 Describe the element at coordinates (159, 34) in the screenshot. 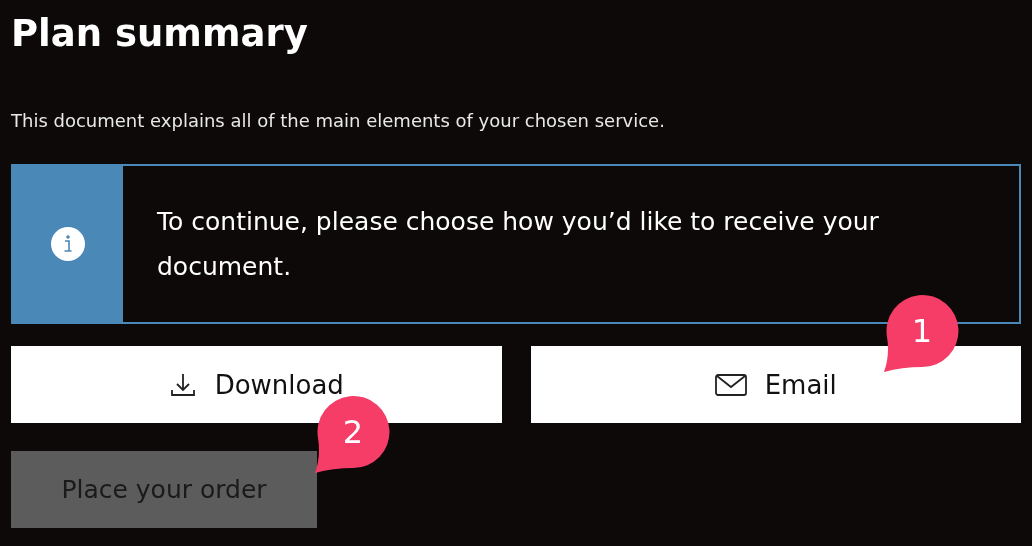

I see `page-title: Plan summary` at that location.